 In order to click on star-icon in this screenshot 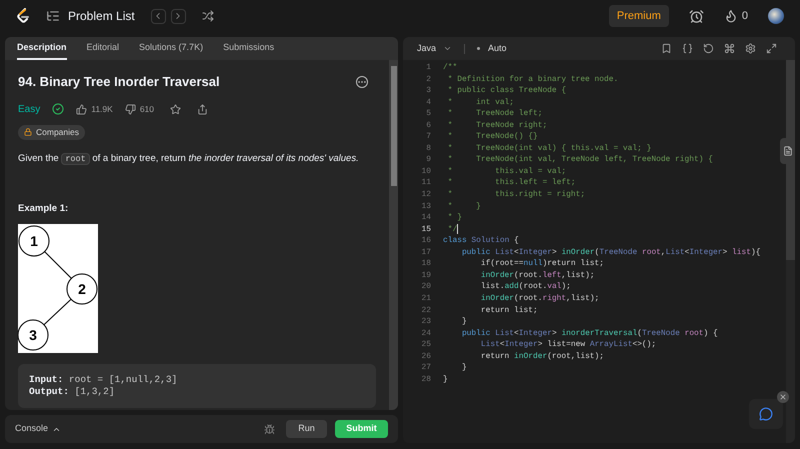, I will do `click(176, 109)`.